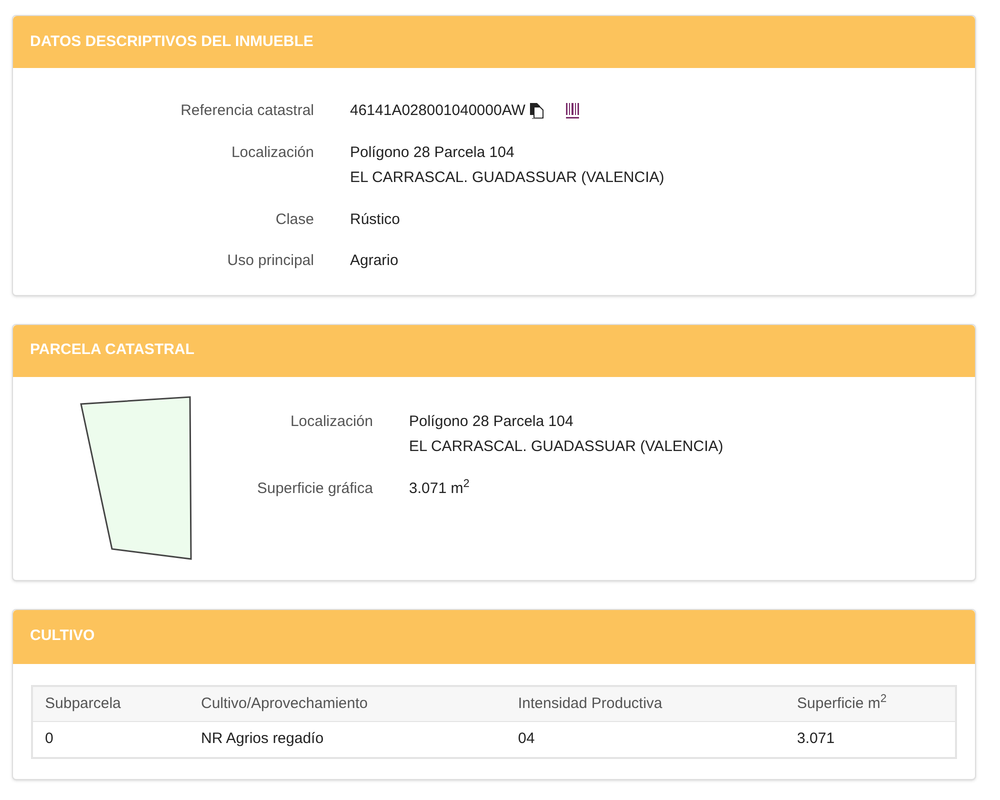  What do you see at coordinates (645, 740) in the screenshot?
I see `table-cell: 04` at bounding box center [645, 740].